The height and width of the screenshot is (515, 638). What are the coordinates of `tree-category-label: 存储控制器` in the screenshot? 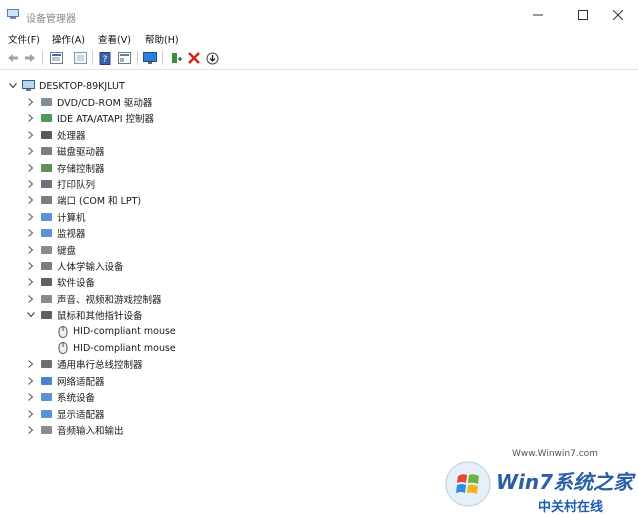 It's located at (81, 169).